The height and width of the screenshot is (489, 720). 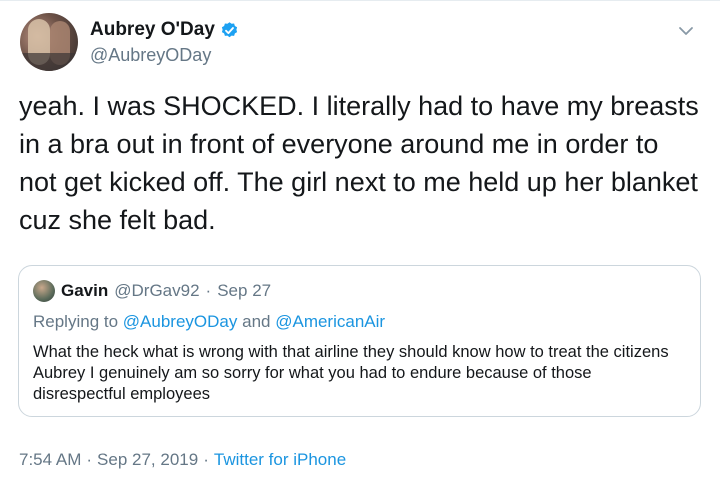 I want to click on author-name-block: Aubrey O'Day @AubreyODay, so click(x=164, y=42).